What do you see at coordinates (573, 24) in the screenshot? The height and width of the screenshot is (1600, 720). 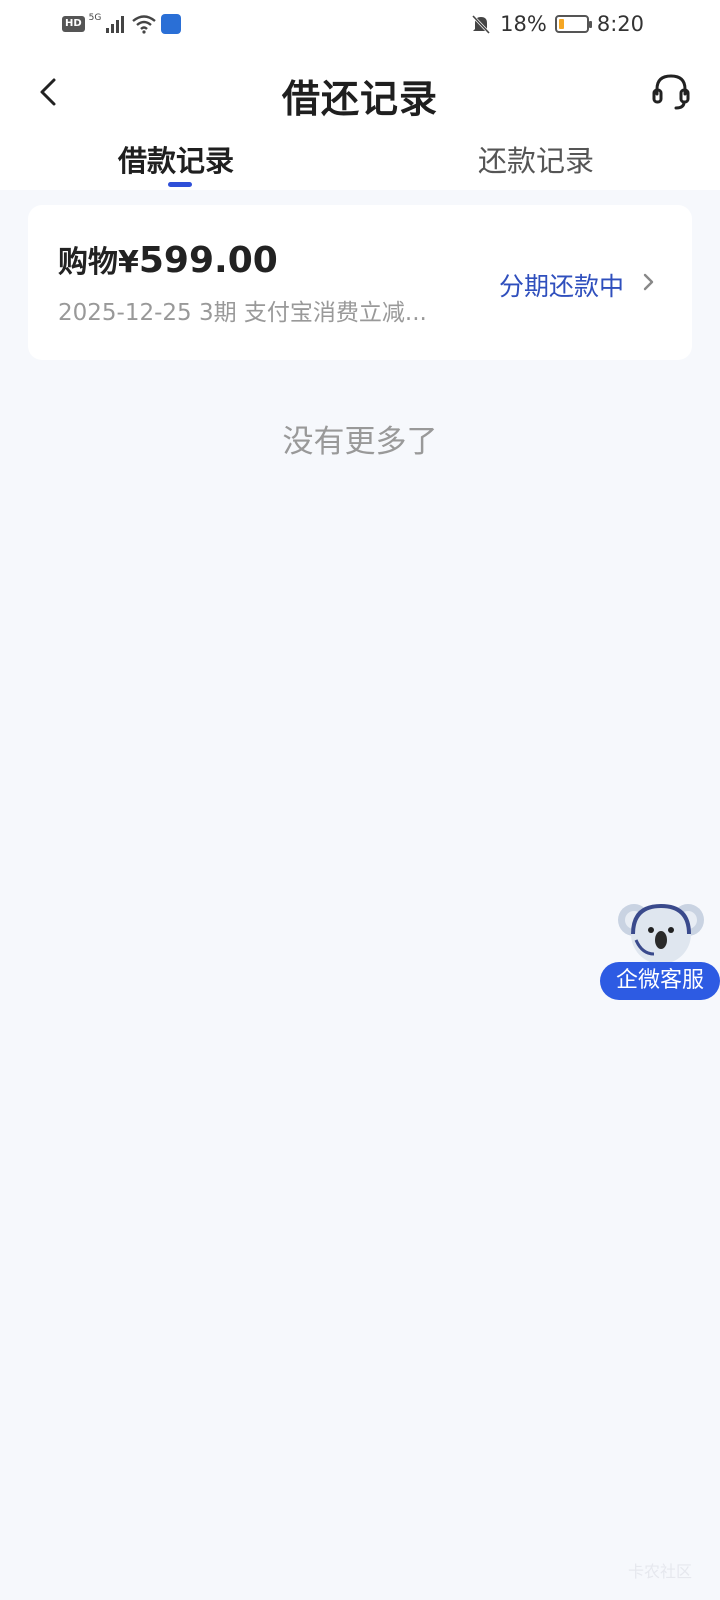 I see `battery-icon` at bounding box center [573, 24].